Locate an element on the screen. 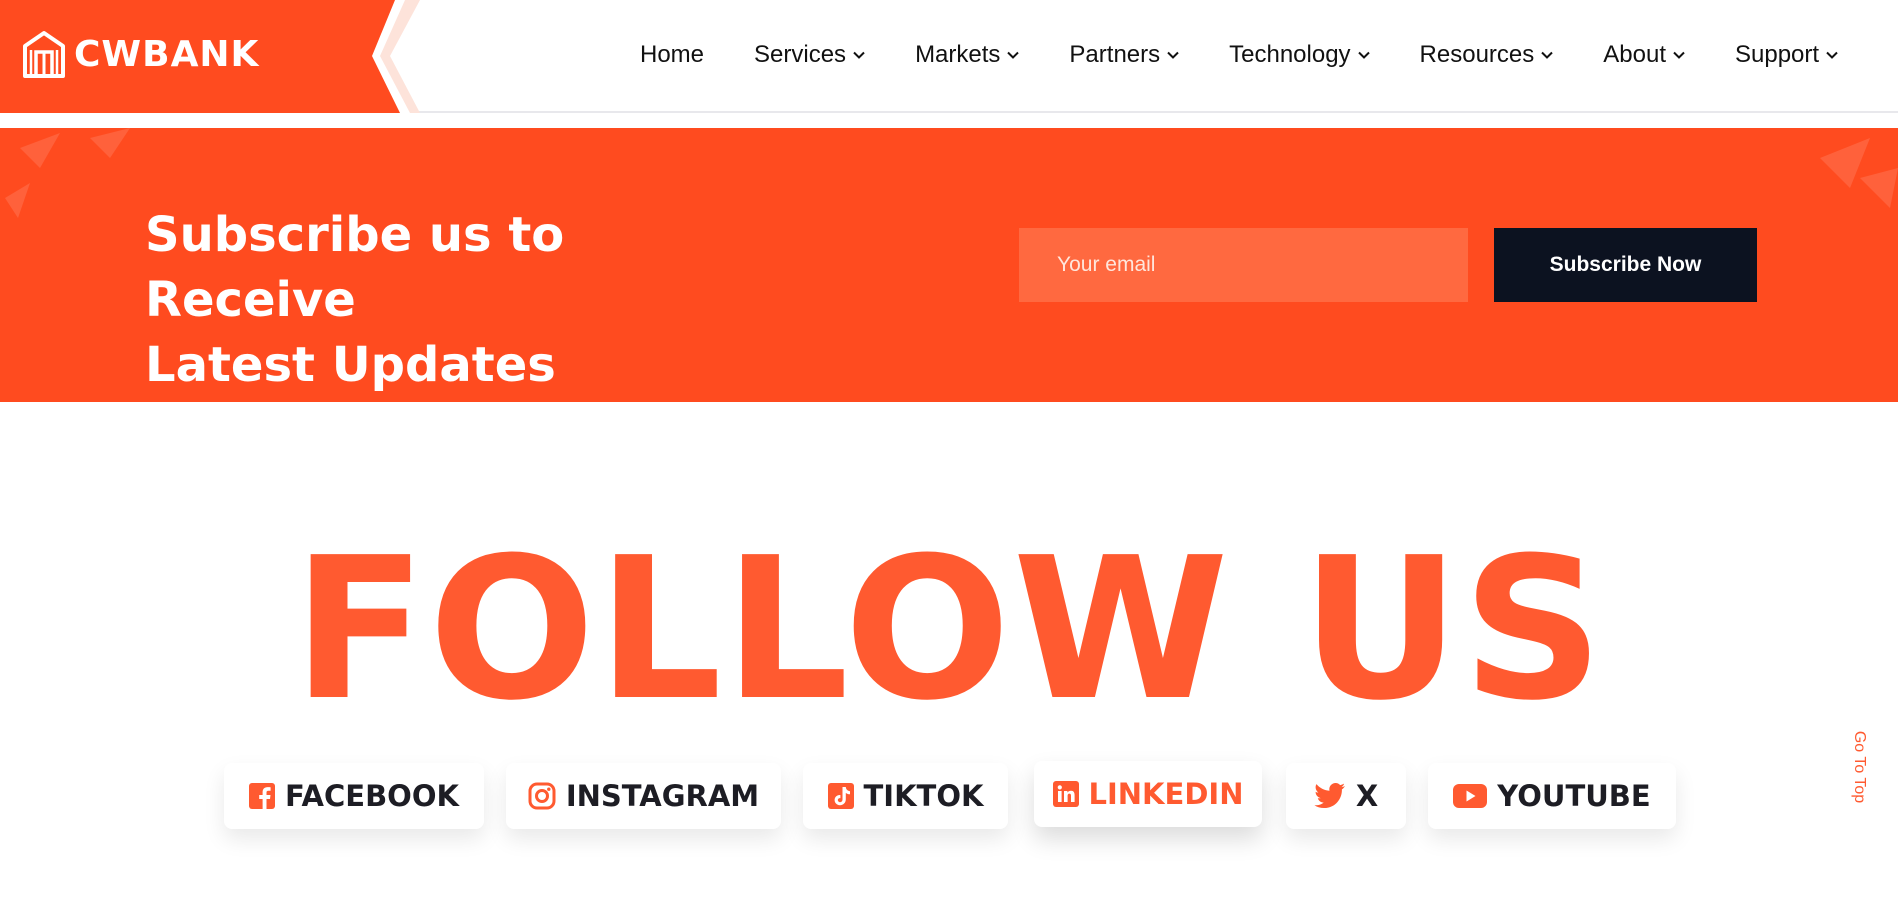 Image resolution: width=1898 pixels, height=902 pixels. social-label: FACEBOOK is located at coordinates (372, 796).